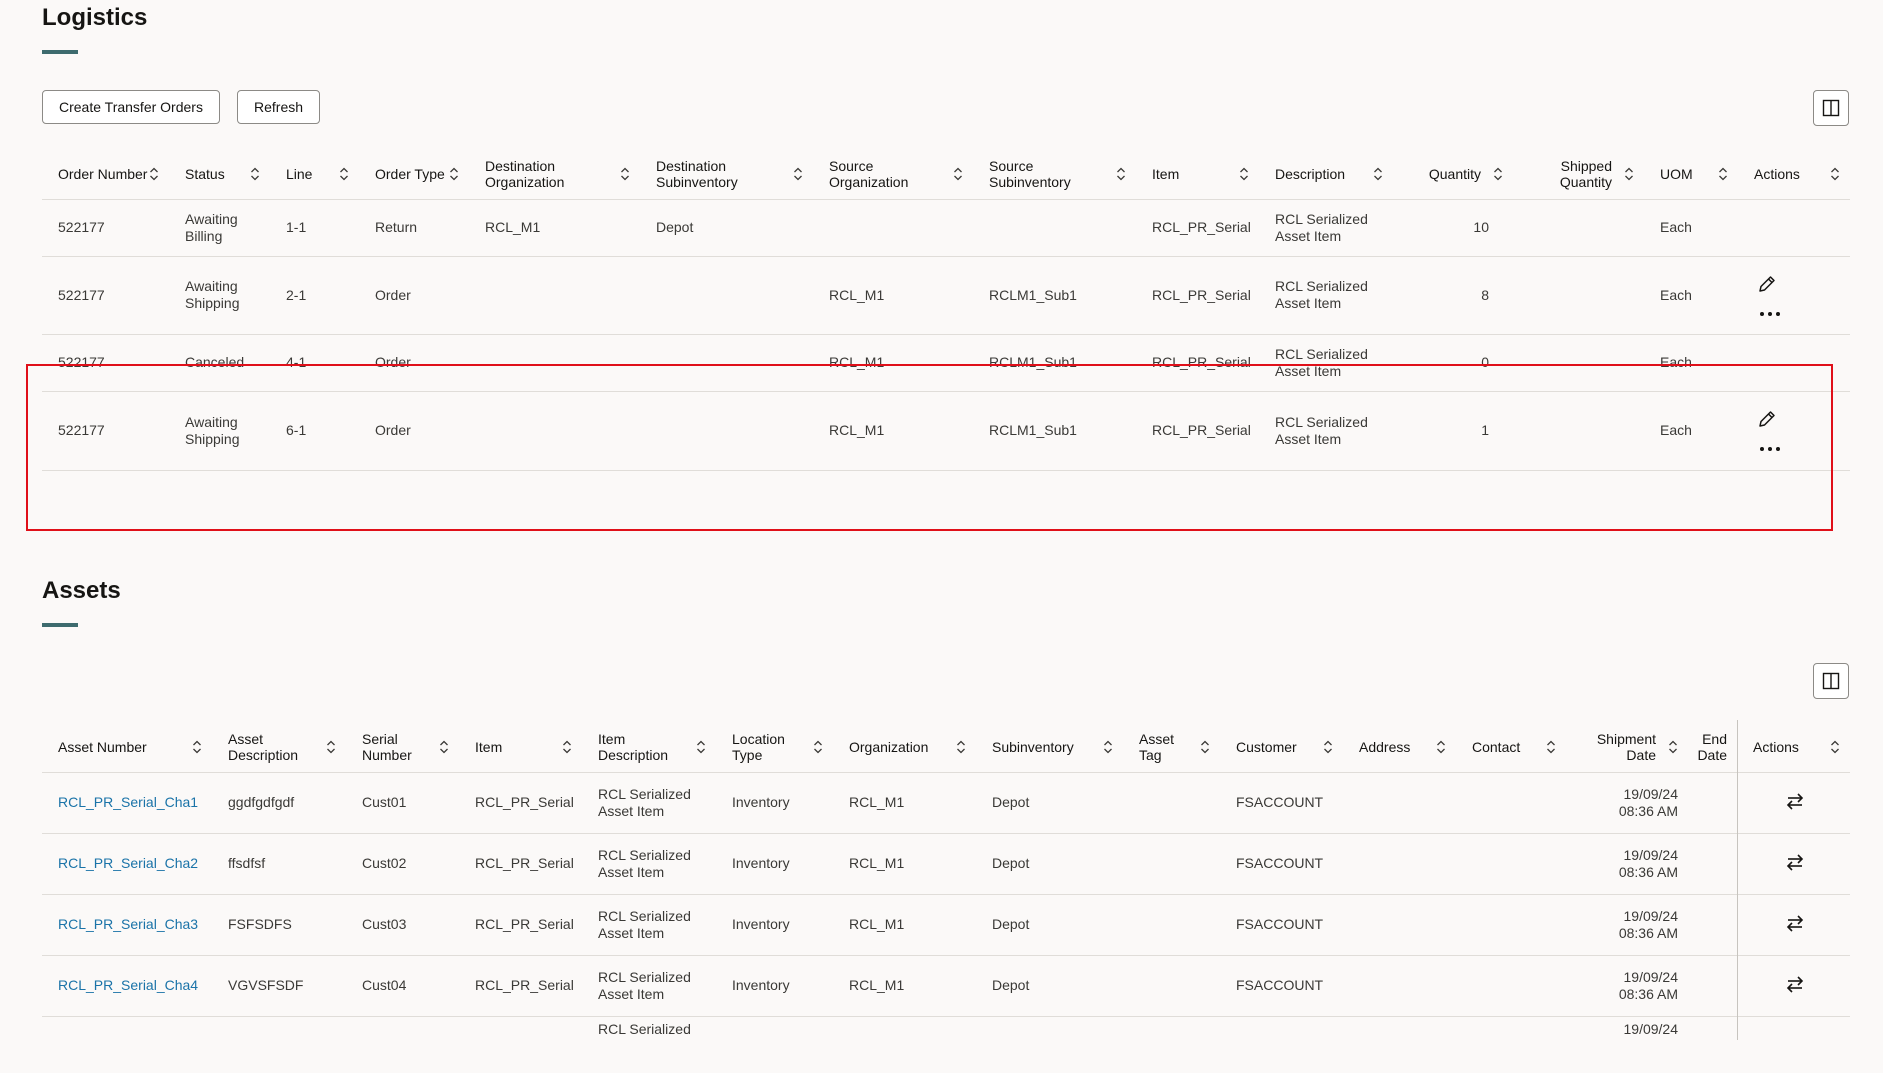 The height and width of the screenshot is (1073, 1883). Describe the element at coordinates (1281, 986) in the screenshot. I see `customer-cell: FSACCOUNT` at that location.